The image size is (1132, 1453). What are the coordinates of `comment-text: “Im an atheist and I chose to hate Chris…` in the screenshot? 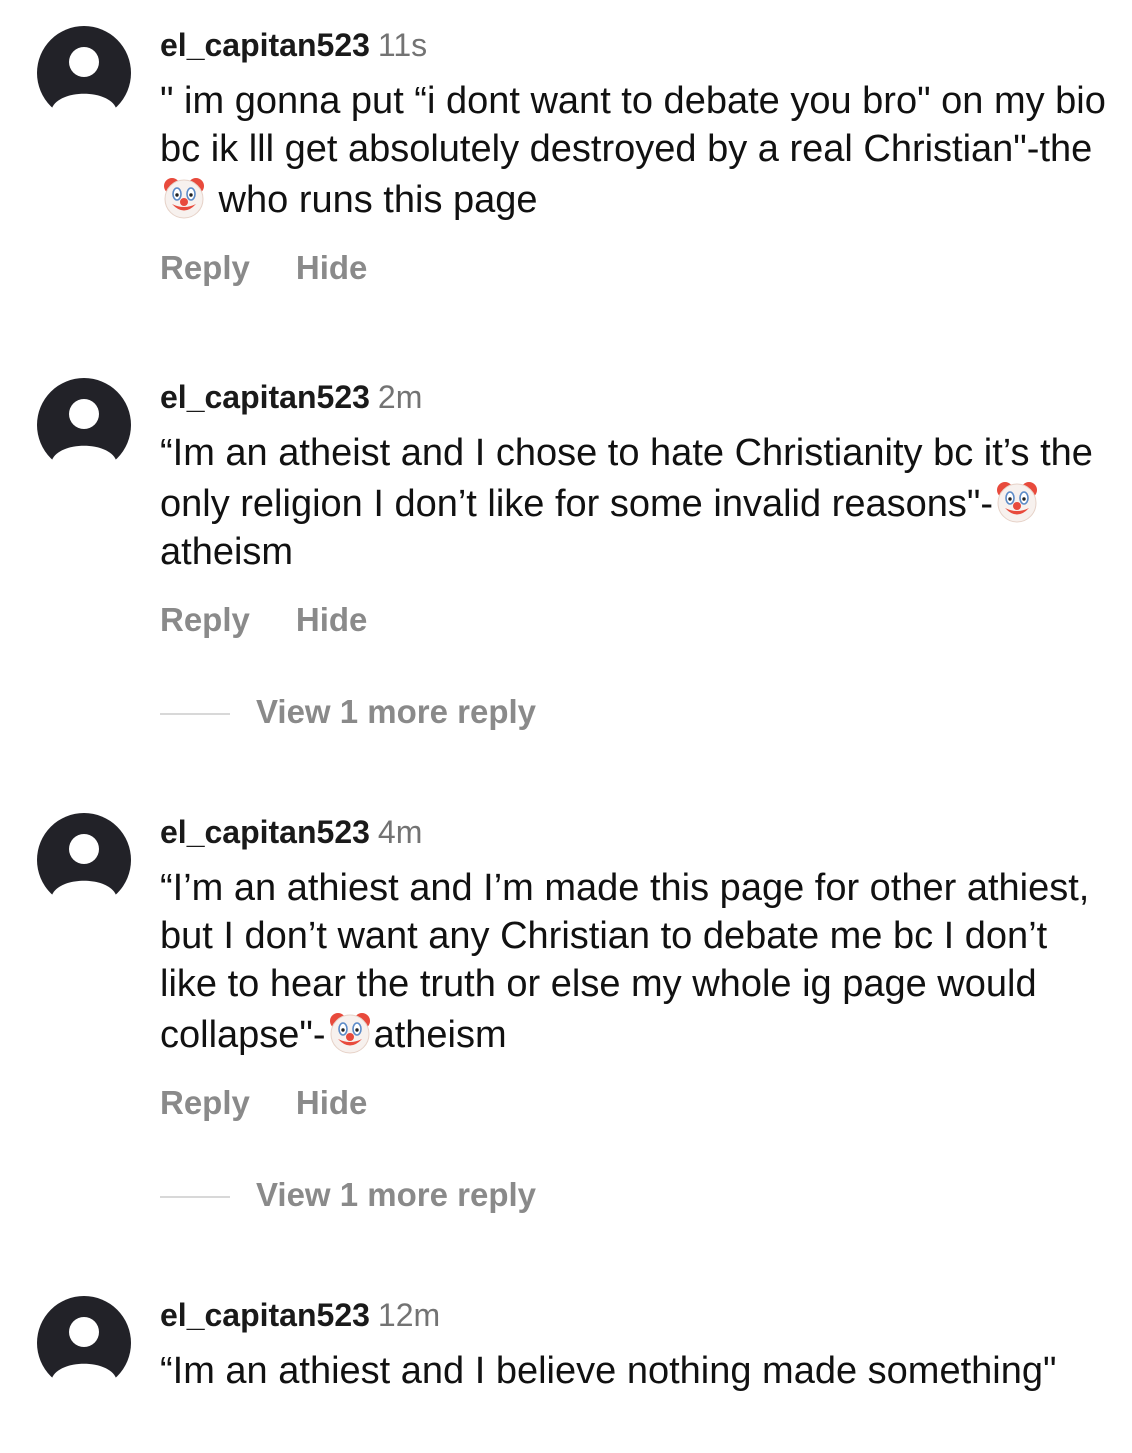 It's located at (635, 502).